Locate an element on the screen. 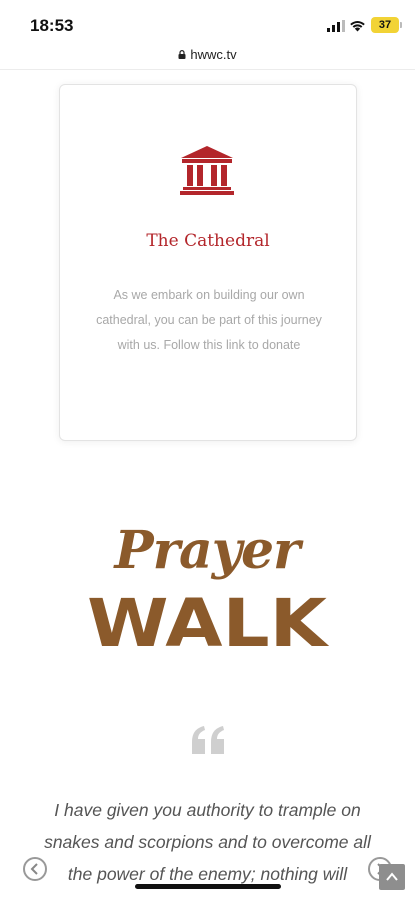 The image size is (415, 900). status-bar: 18:53 37 is located at coordinates (207, 22).